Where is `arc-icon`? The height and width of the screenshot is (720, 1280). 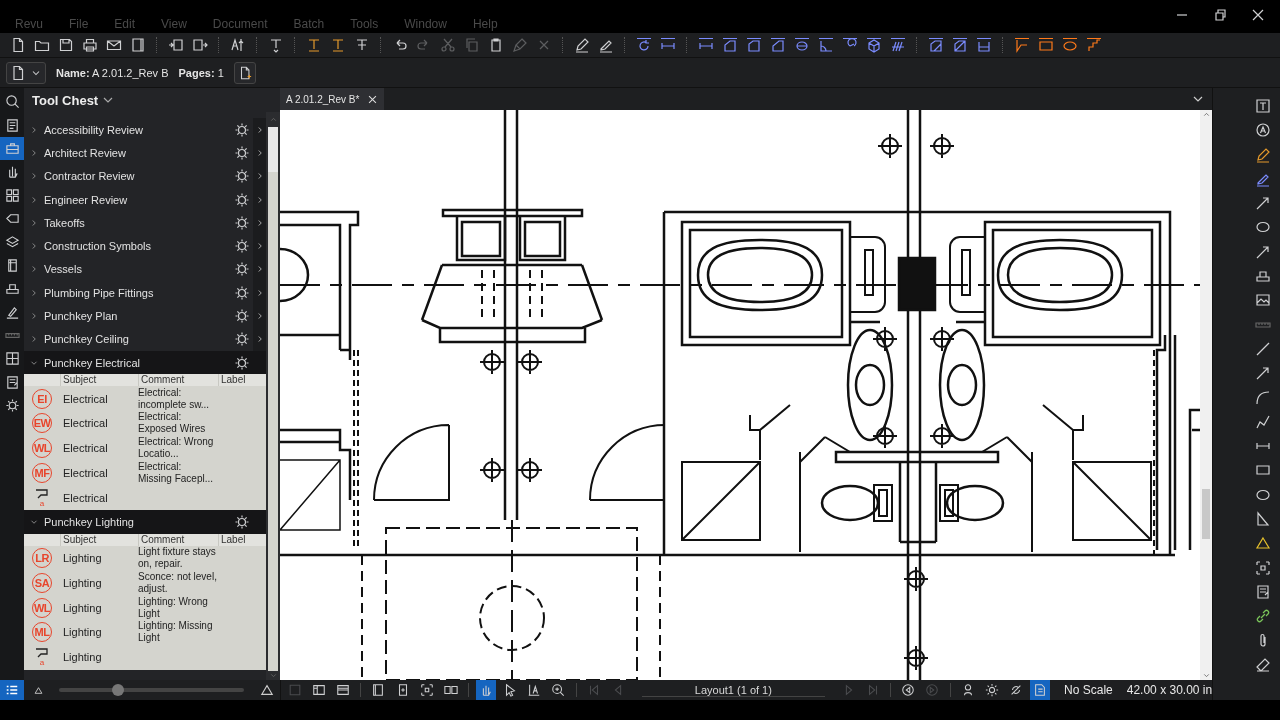 arc-icon is located at coordinates (1262, 397).